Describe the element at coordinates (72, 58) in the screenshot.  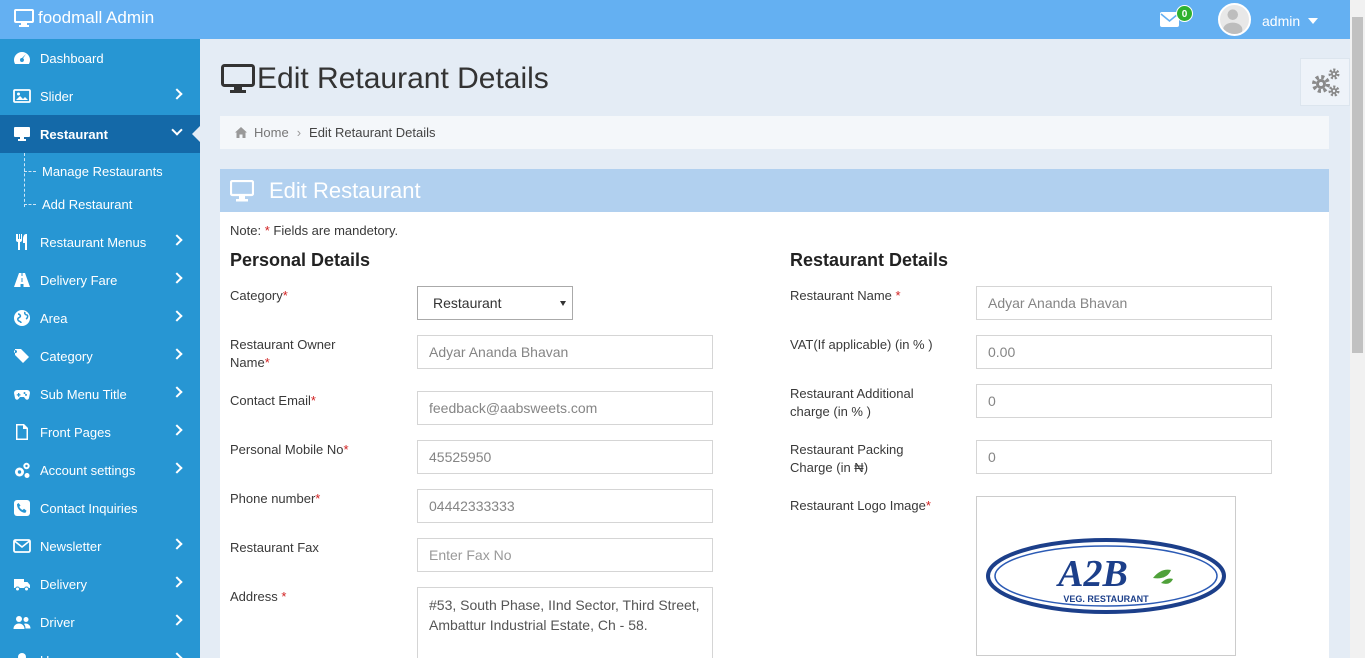
I see `sidebar-item-label: Dashboard` at that location.